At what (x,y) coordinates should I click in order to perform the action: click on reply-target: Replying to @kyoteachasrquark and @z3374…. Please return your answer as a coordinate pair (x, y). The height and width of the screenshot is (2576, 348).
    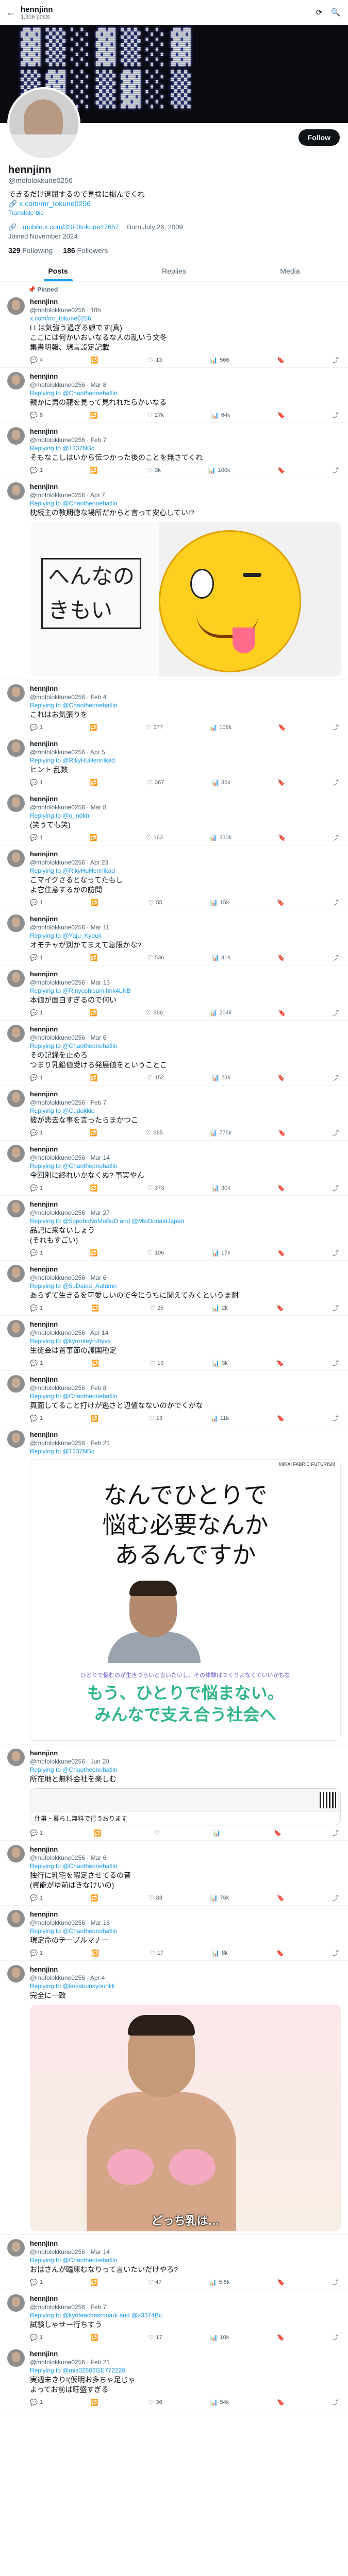
    Looking at the image, I should click on (96, 2315).